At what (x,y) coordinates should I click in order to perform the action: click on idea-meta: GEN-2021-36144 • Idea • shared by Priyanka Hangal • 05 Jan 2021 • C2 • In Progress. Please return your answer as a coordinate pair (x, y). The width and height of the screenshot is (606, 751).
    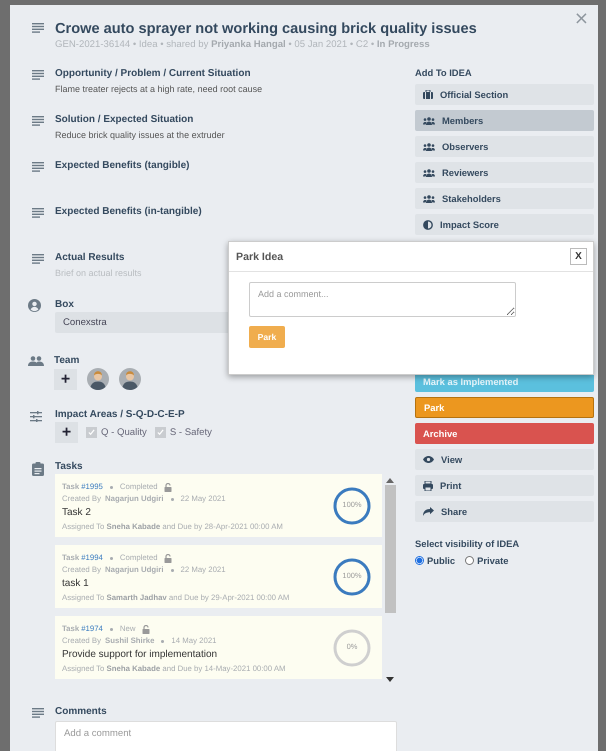
    Looking at the image, I should click on (243, 44).